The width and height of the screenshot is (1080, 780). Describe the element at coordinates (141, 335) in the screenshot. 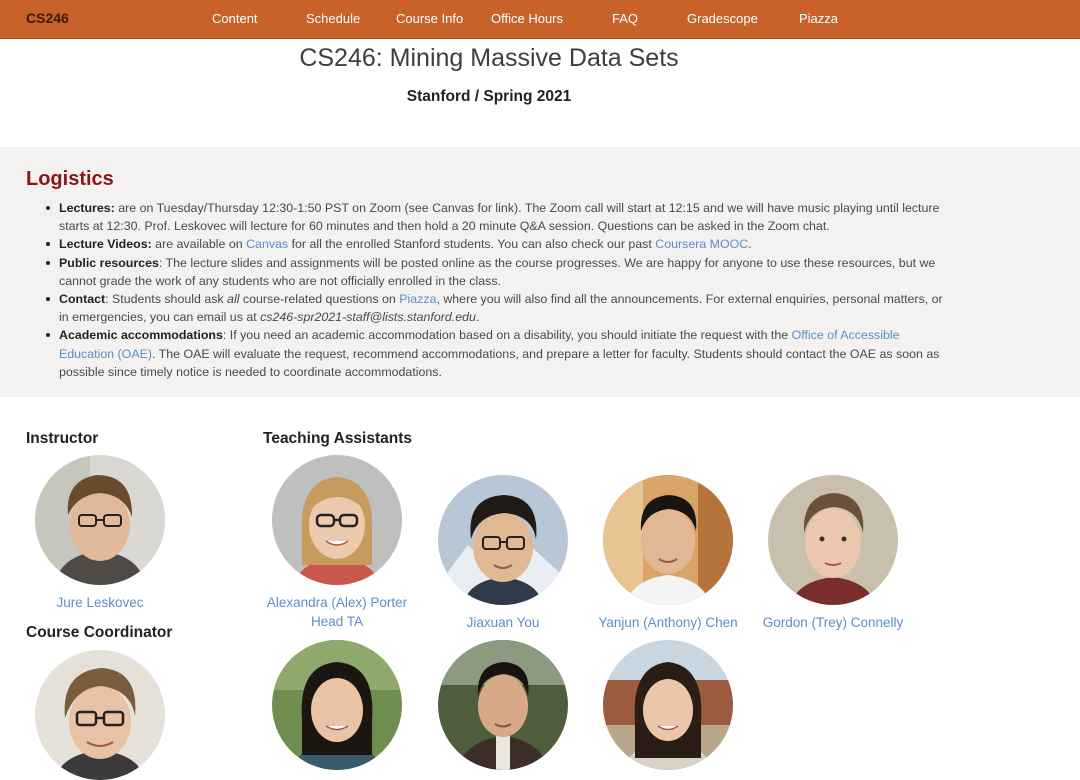

I see `accommodations-label: Academic accommodations` at that location.